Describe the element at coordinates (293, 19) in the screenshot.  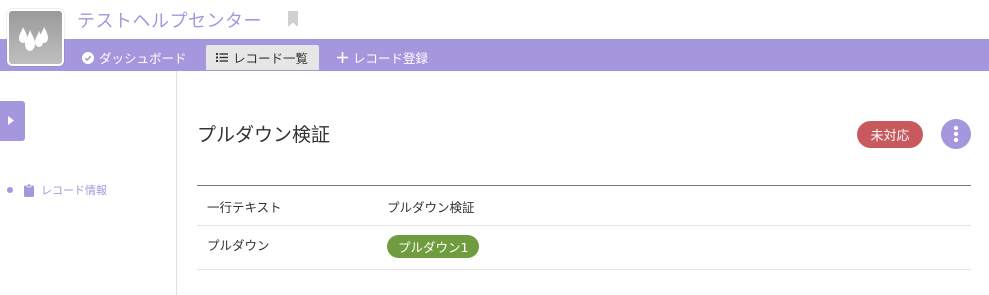
I see `bookmark-icon` at that location.